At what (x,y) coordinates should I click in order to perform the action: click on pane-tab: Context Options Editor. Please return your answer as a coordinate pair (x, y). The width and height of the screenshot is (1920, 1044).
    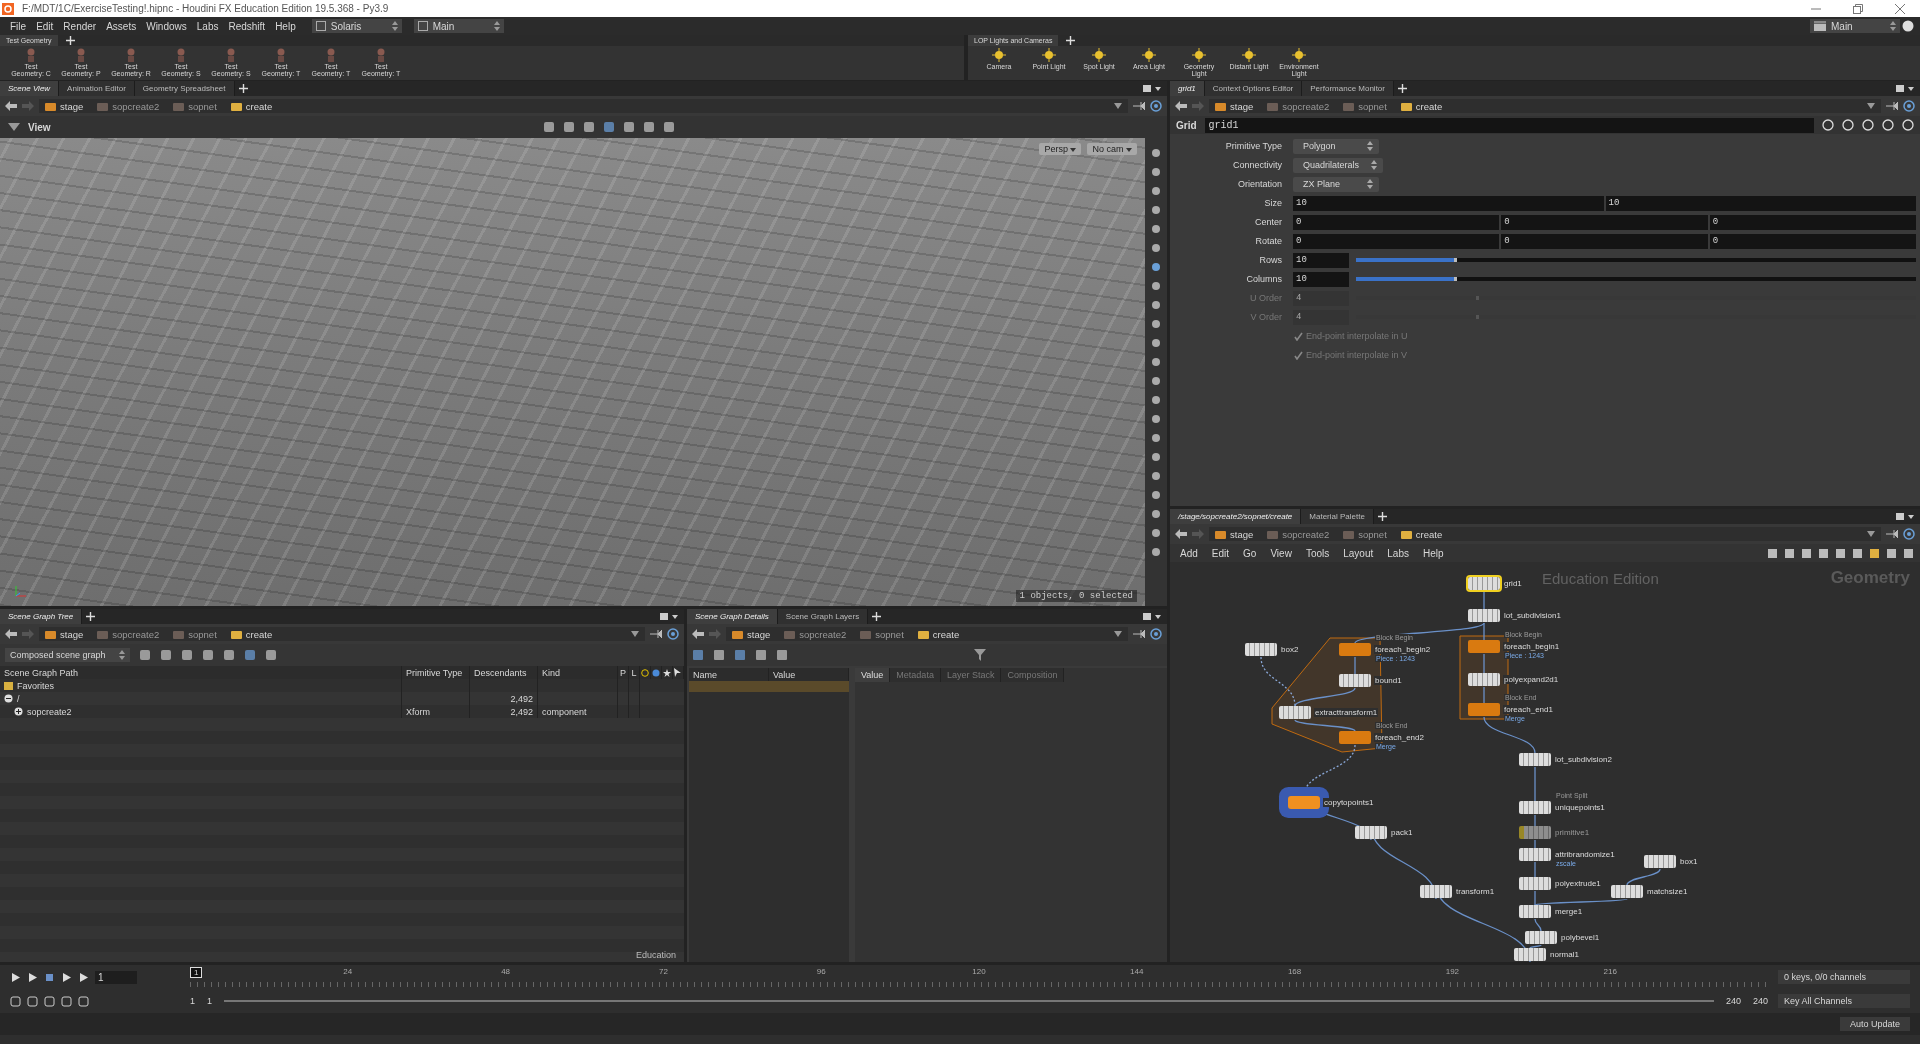
    Looking at the image, I should click on (1253, 88).